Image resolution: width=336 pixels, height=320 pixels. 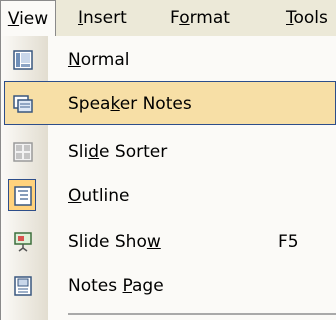 What do you see at coordinates (99, 196) in the screenshot?
I see `menu-item-label: Outline` at bounding box center [99, 196].